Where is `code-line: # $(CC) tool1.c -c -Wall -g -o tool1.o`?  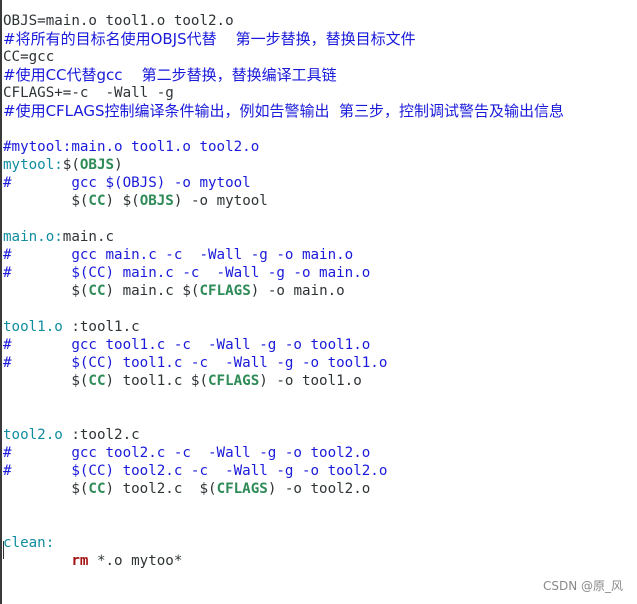 code-line: # $(CC) tool1.c -c -Wall -g -o tool1.o is located at coordinates (320, 363).